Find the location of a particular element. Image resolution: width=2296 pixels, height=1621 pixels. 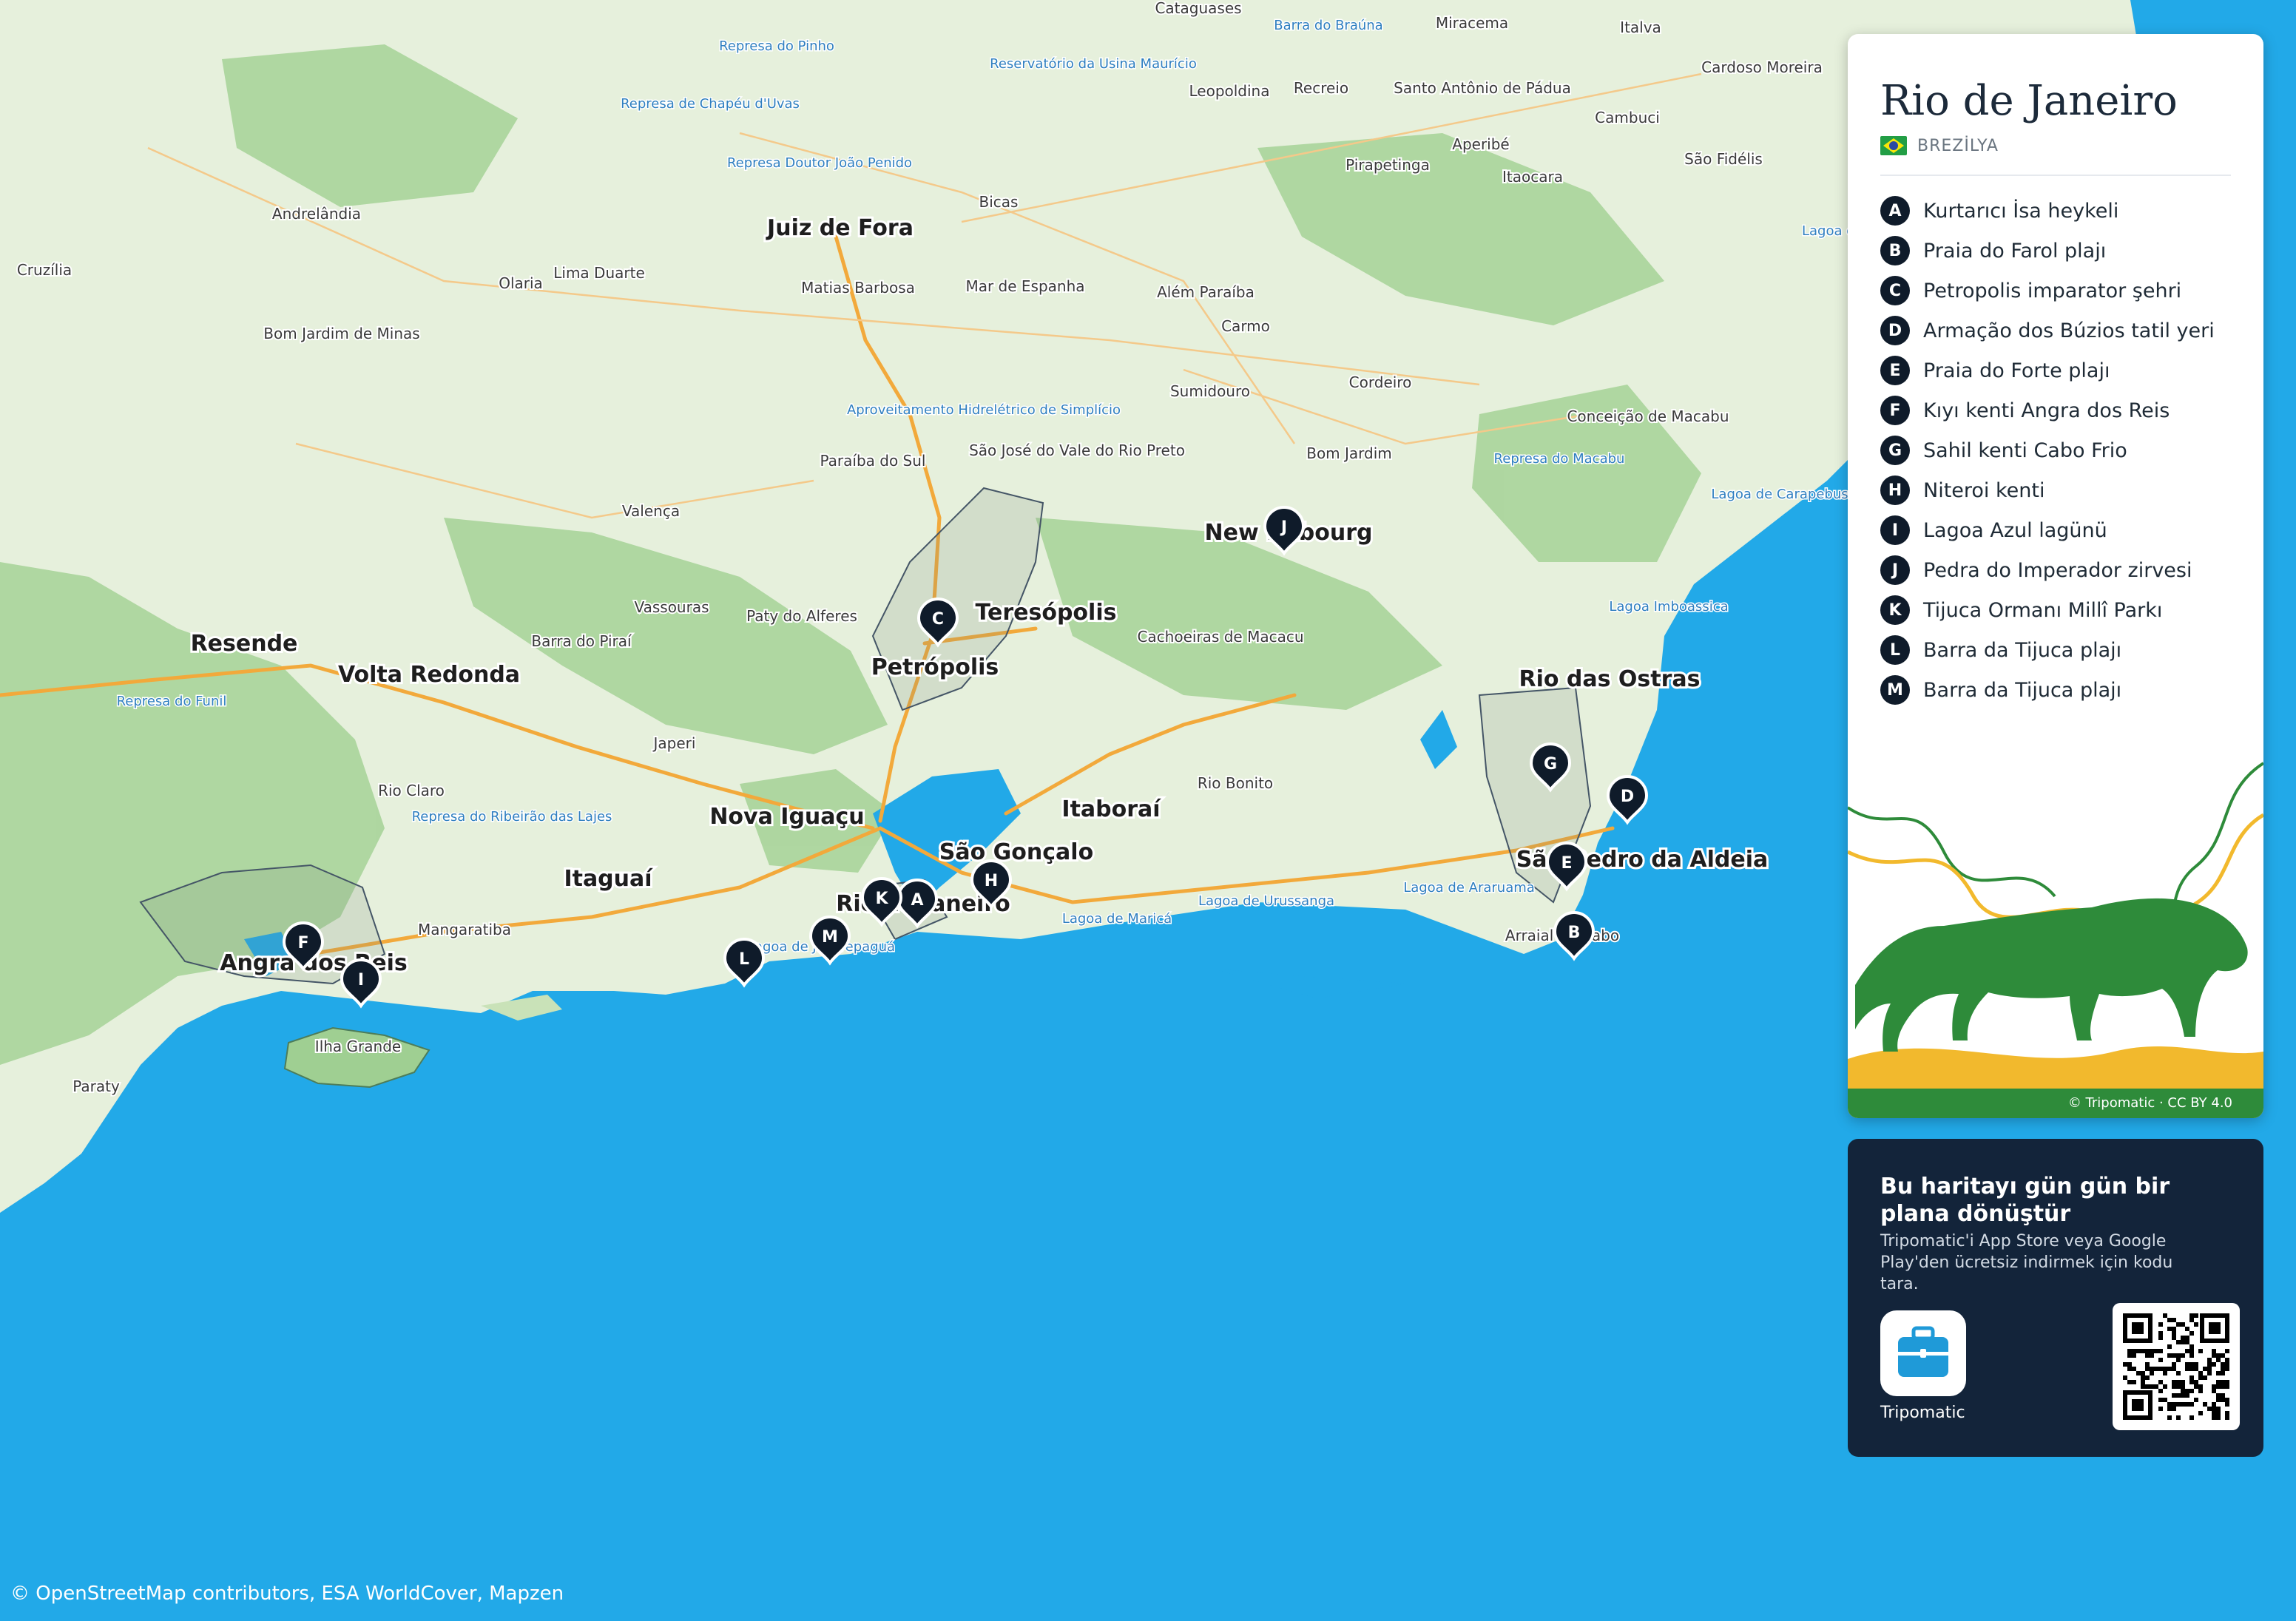

town-label: Barra do Piraí is located at coordinates (581, 641).